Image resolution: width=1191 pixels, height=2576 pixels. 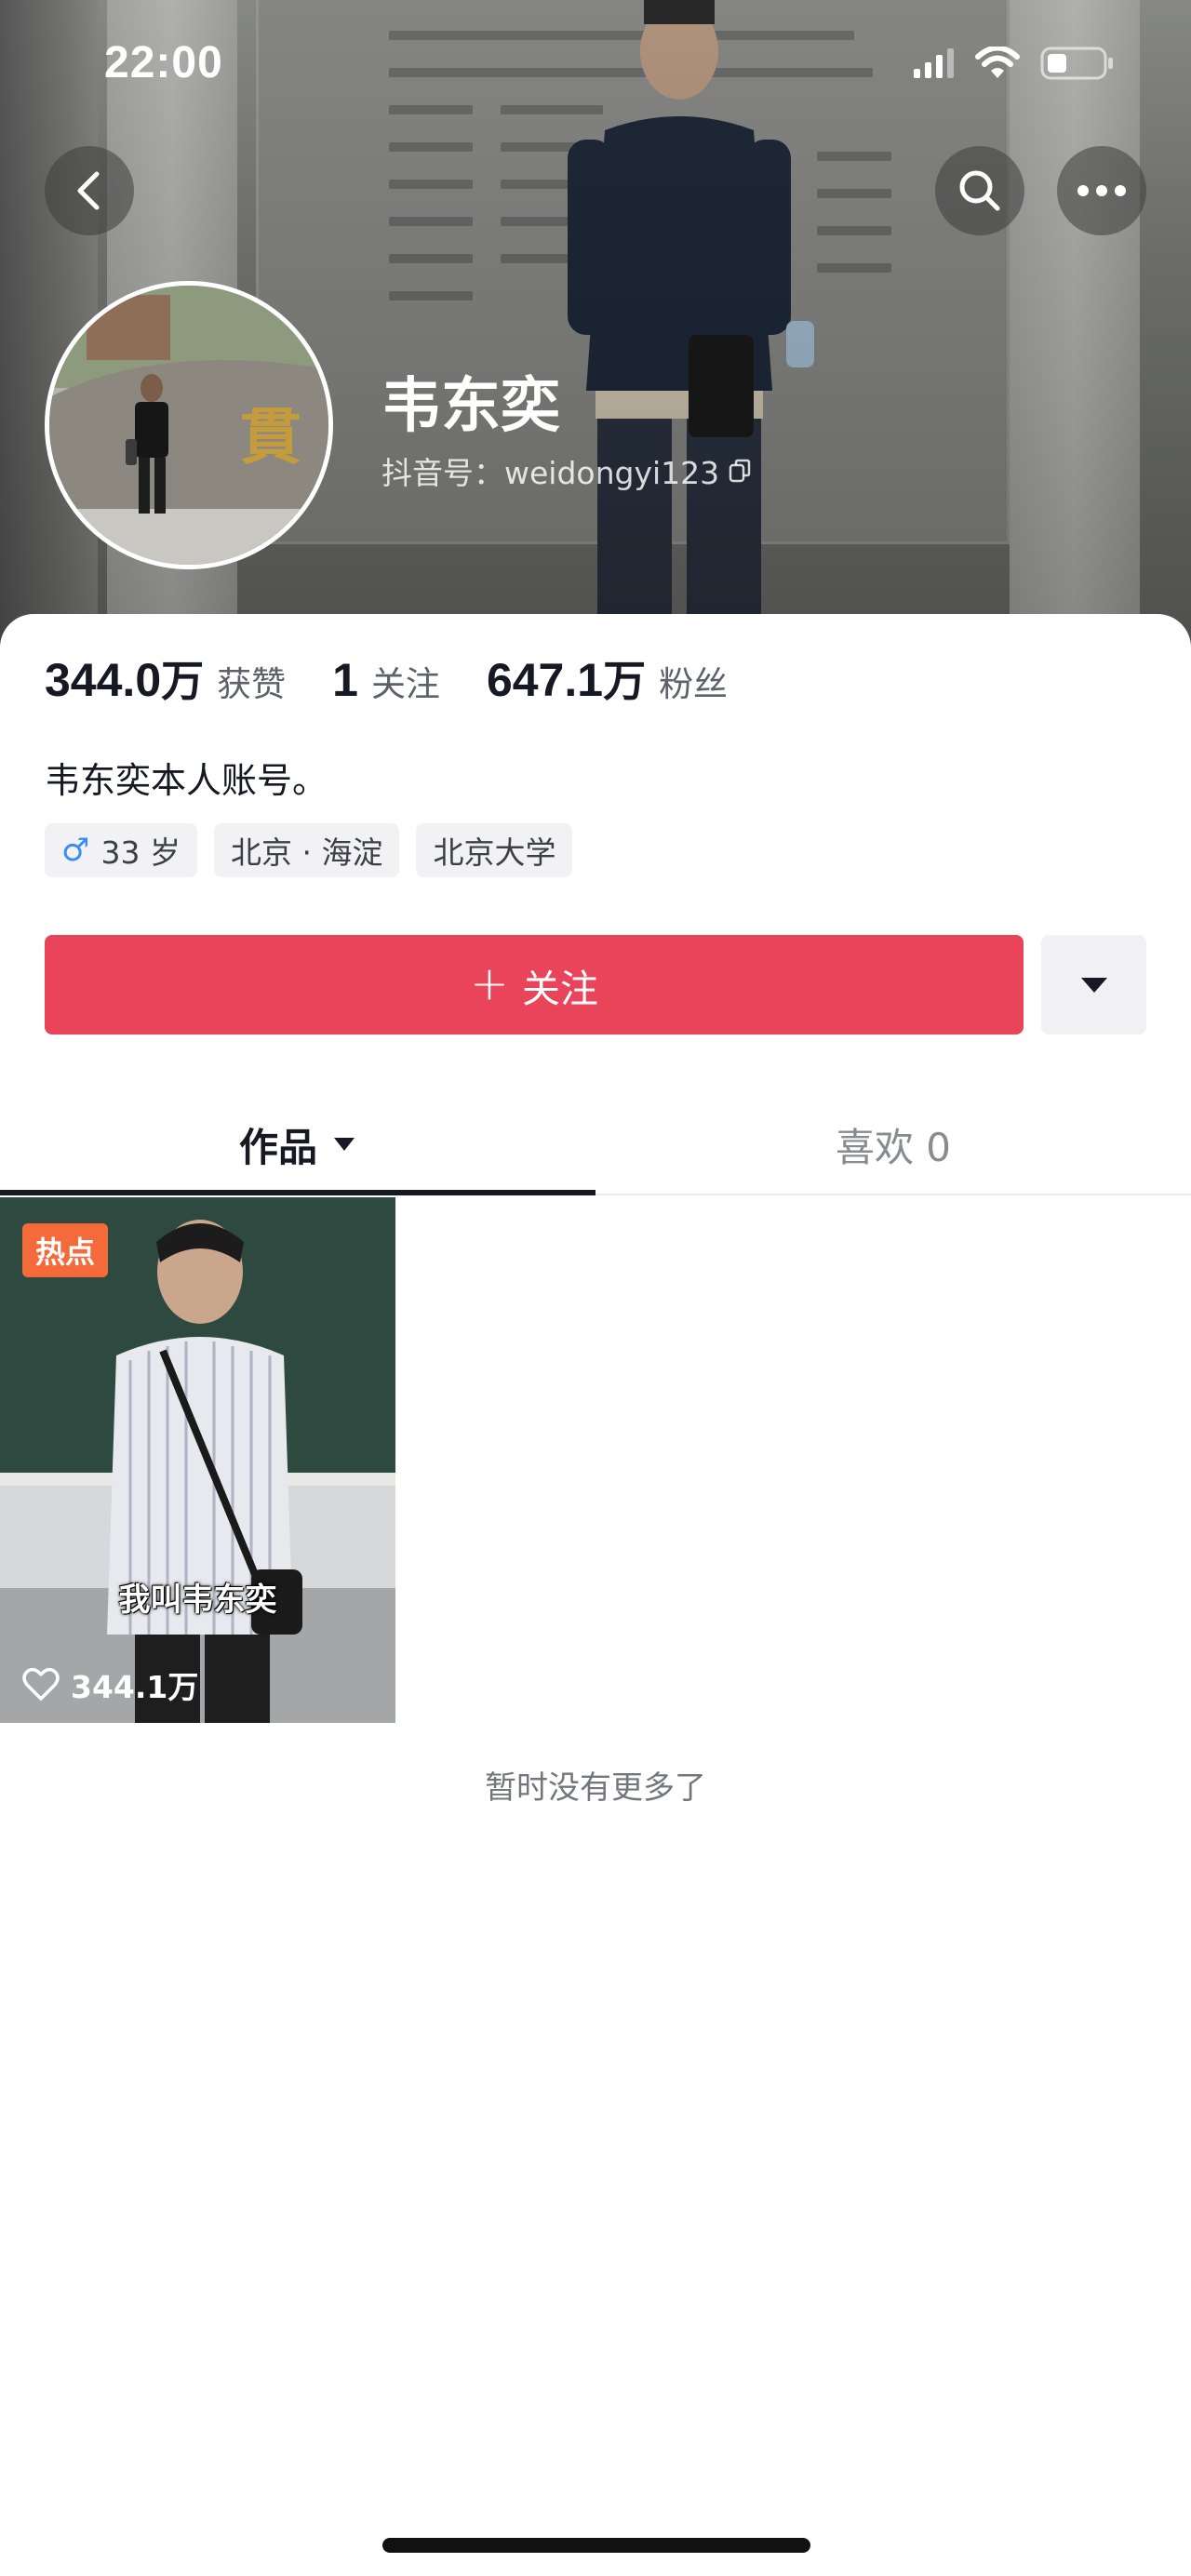 I want to click on tag-school: 北京大学, so click(x=494, y=850).